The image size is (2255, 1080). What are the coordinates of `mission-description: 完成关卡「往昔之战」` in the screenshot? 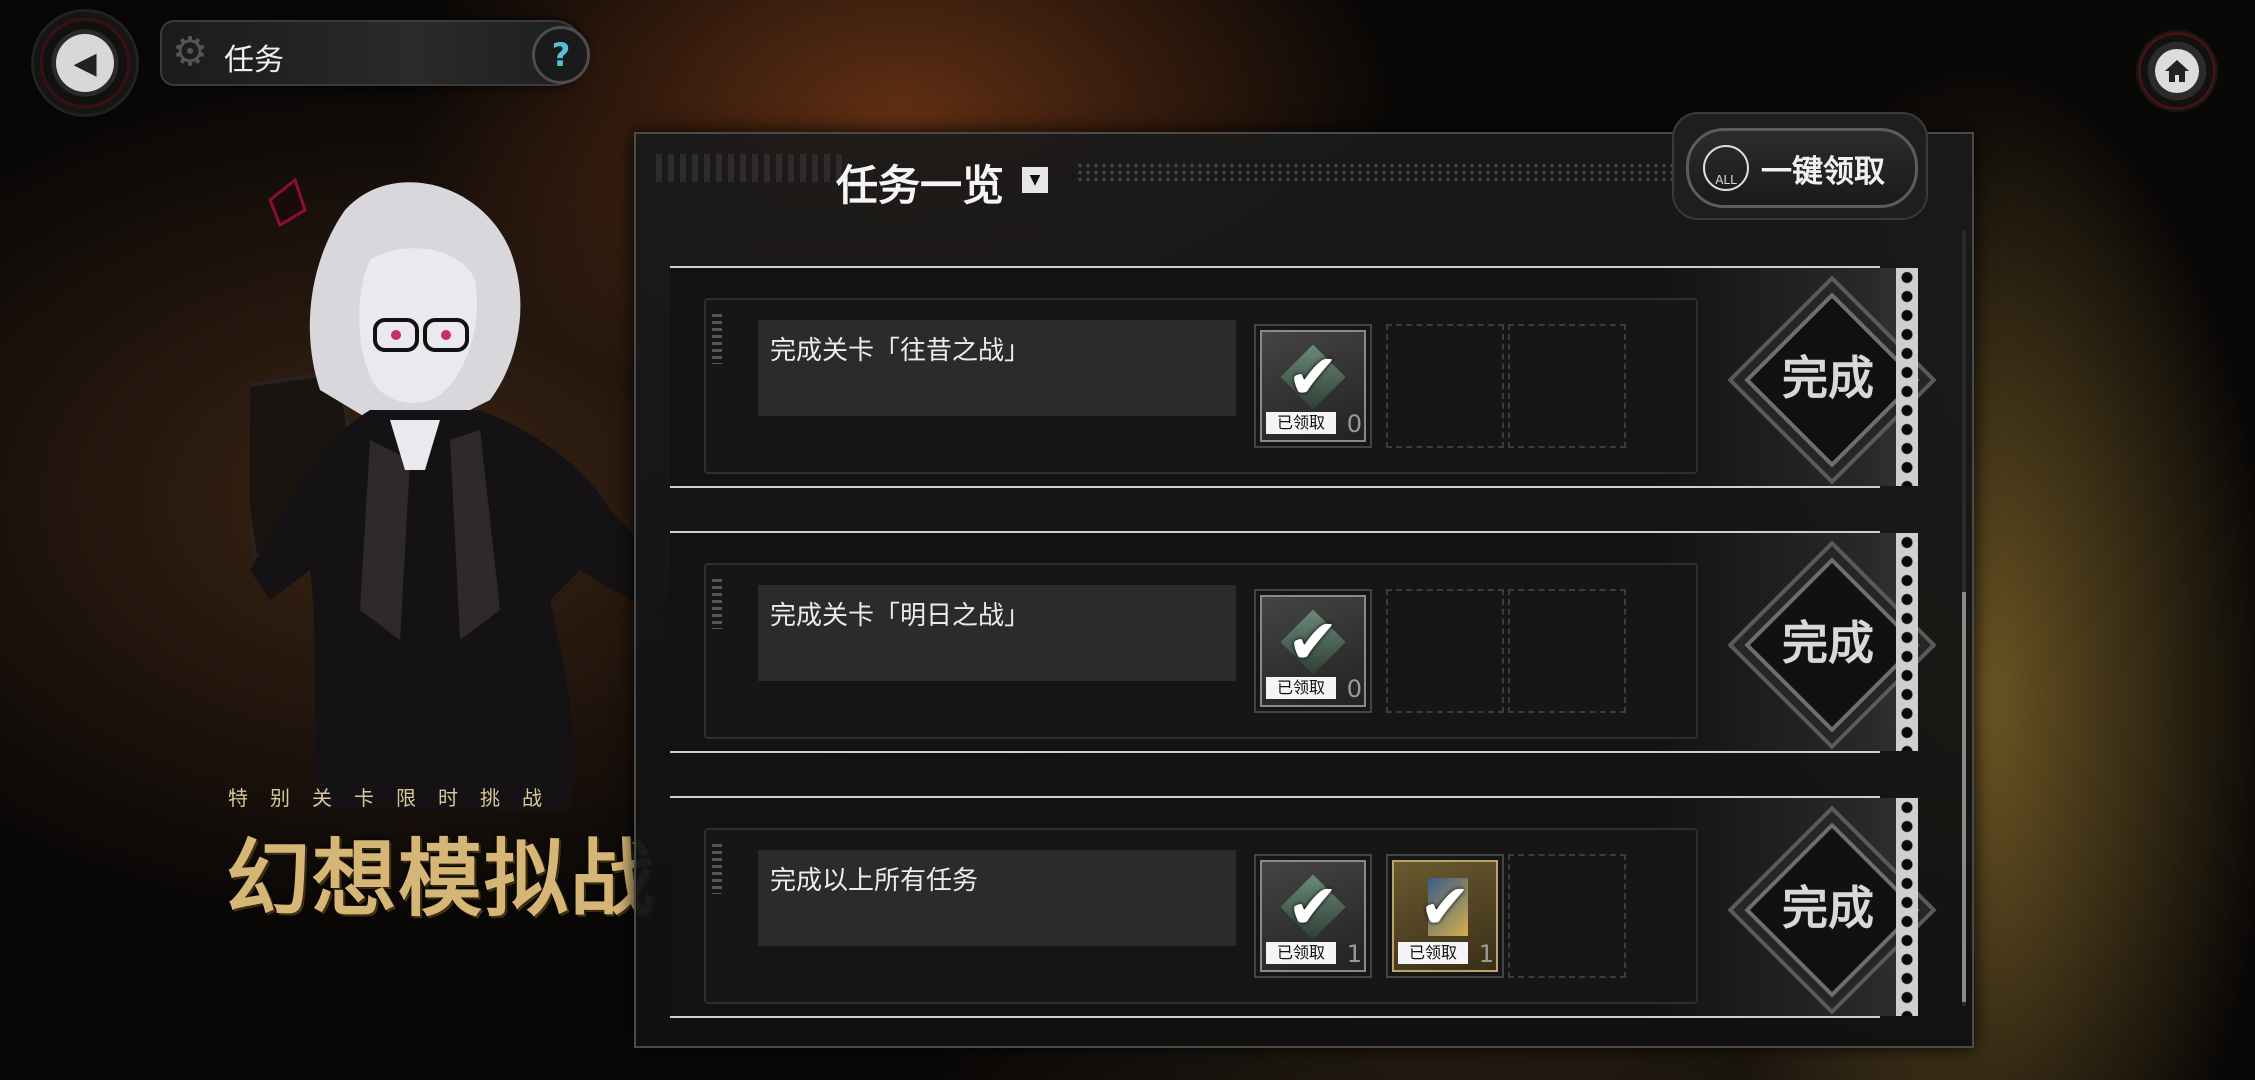 It's located at (900, 351).